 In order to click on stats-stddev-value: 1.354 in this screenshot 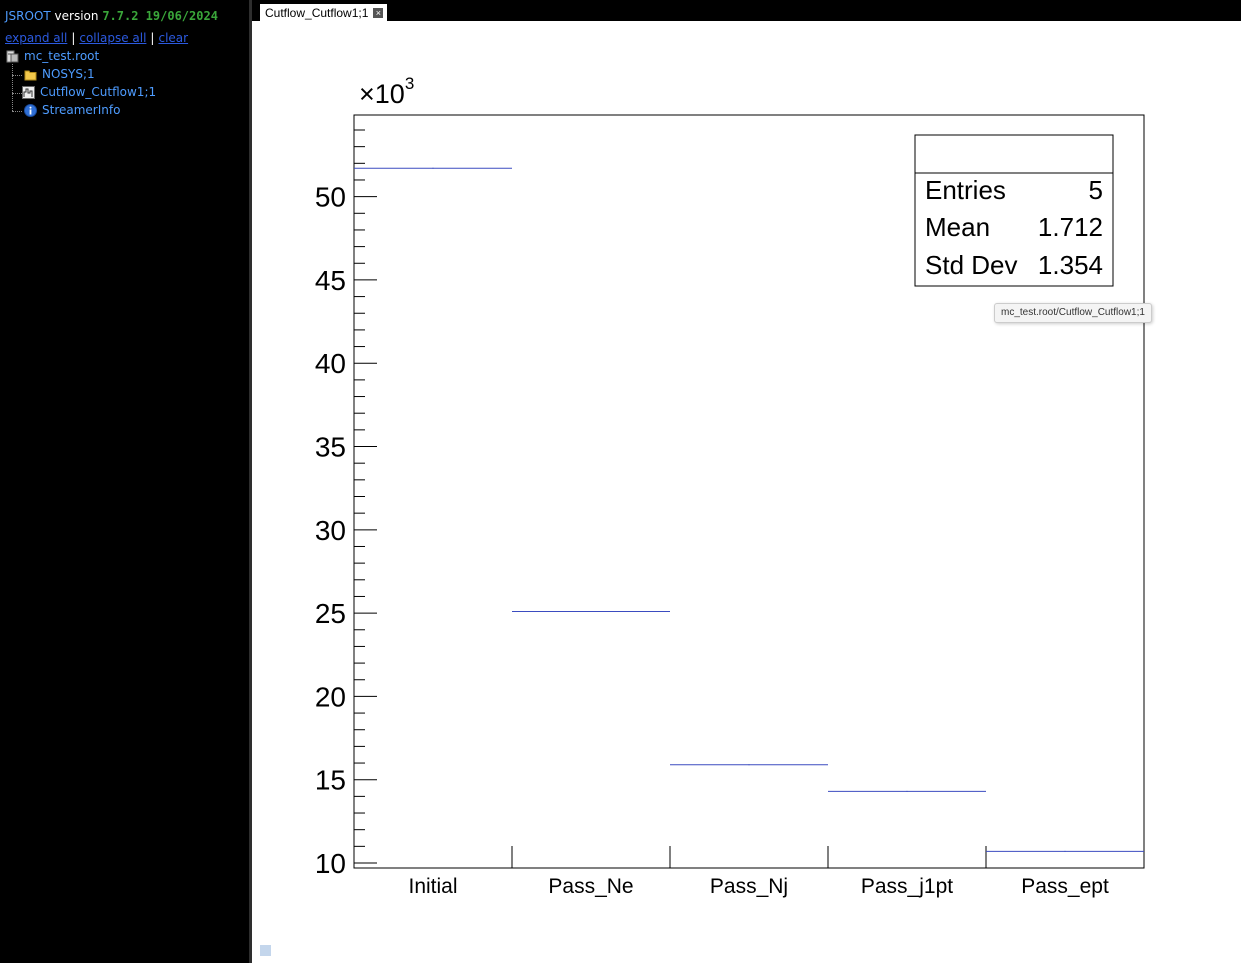, I will do `click(1070, 265)`.